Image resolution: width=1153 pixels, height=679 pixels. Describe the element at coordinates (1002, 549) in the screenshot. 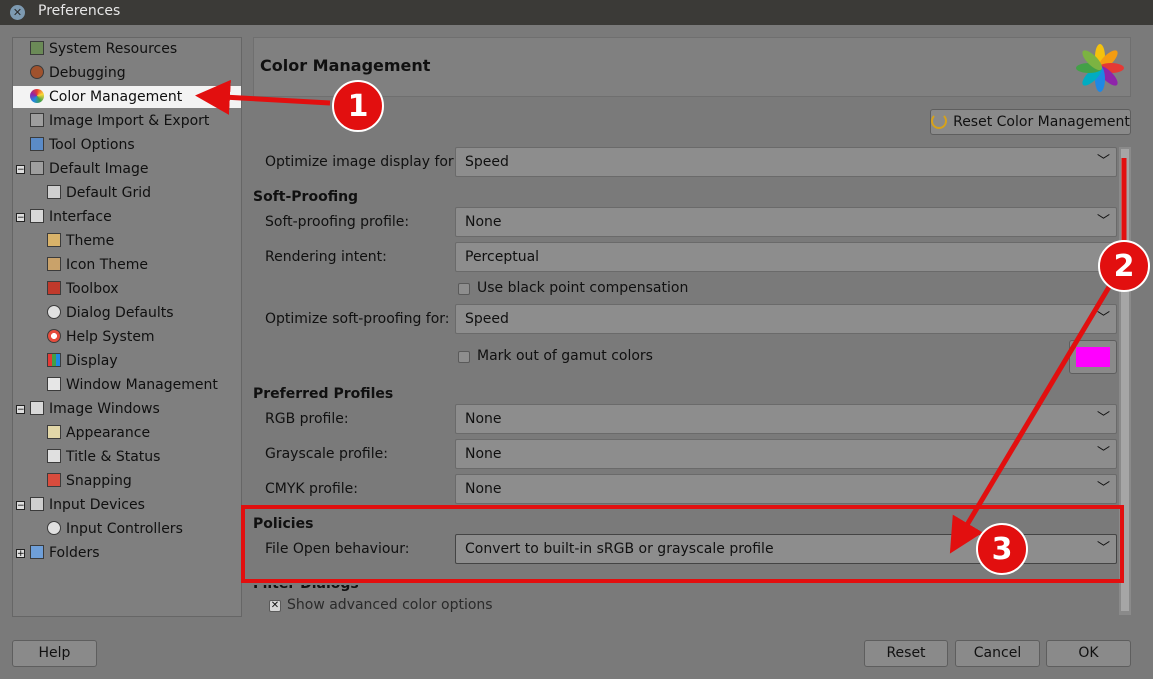

I see `callout-badge-3: 3` at that location.